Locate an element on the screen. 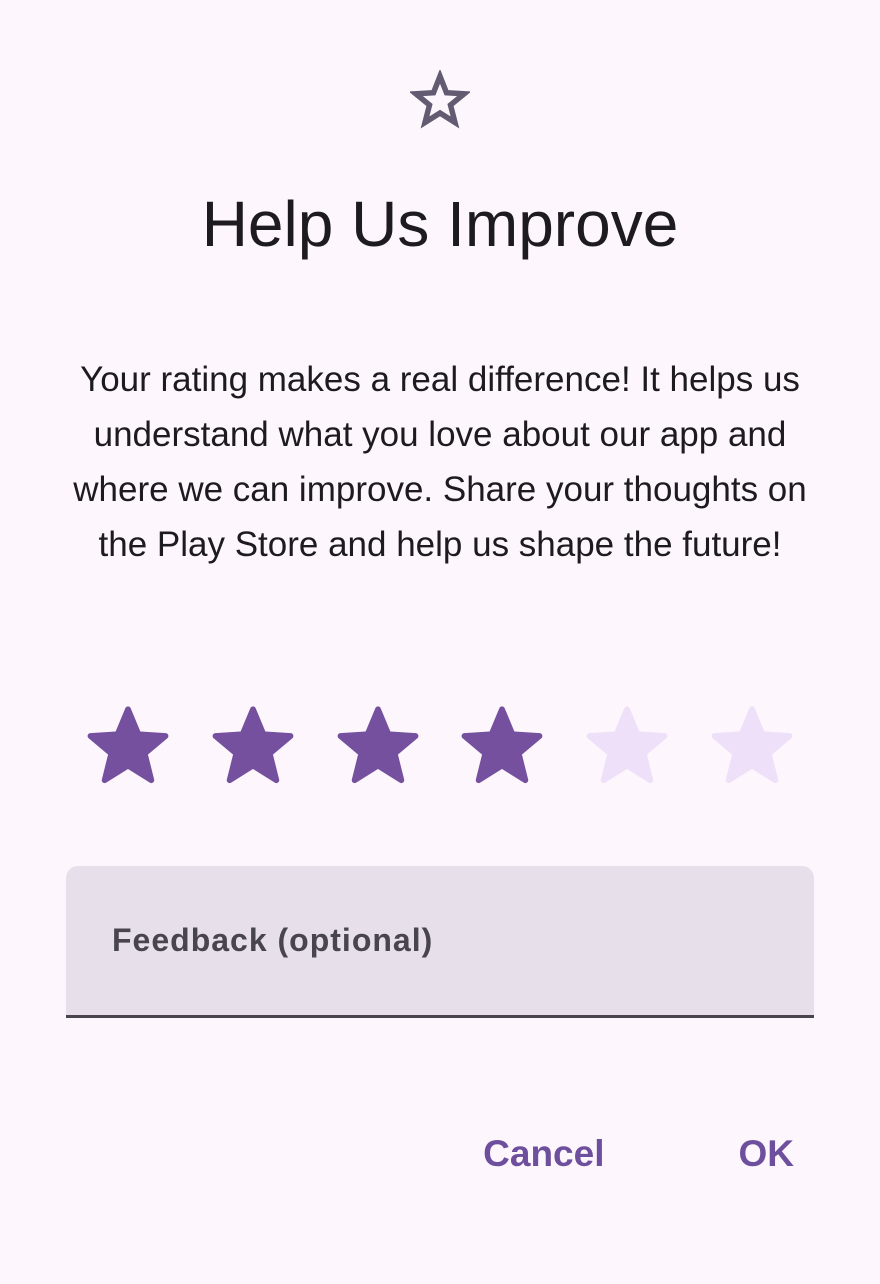  ok-button: OK is located at coordinates (767, 1154).